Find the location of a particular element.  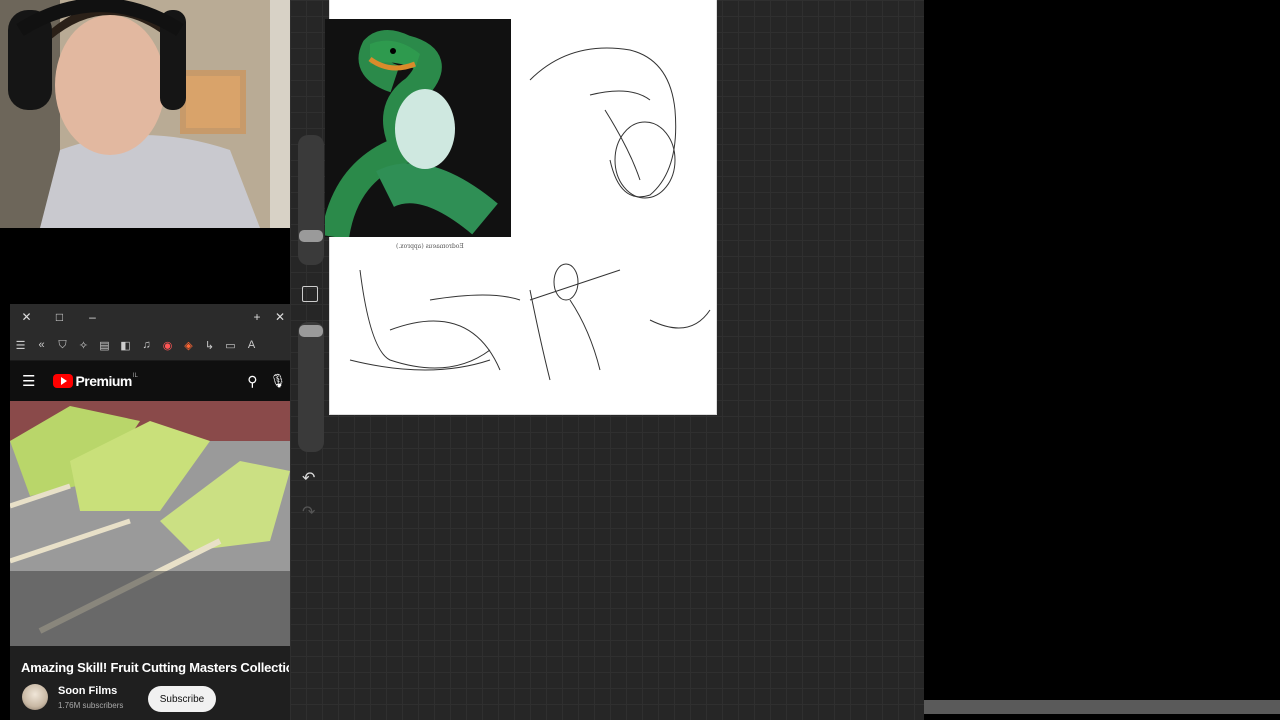

microphone-icon: 🎙 is located at coordinates (277, 381).